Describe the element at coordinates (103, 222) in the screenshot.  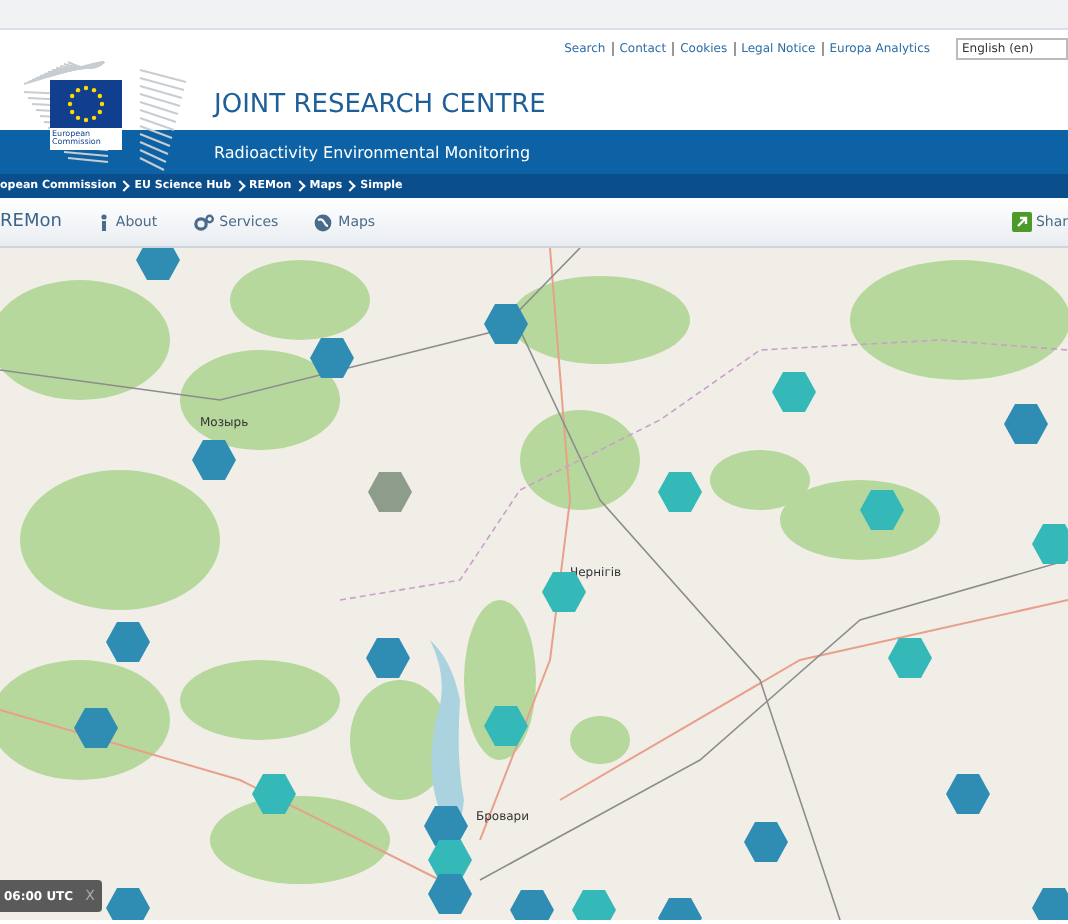
I see `info-icon` at that location.